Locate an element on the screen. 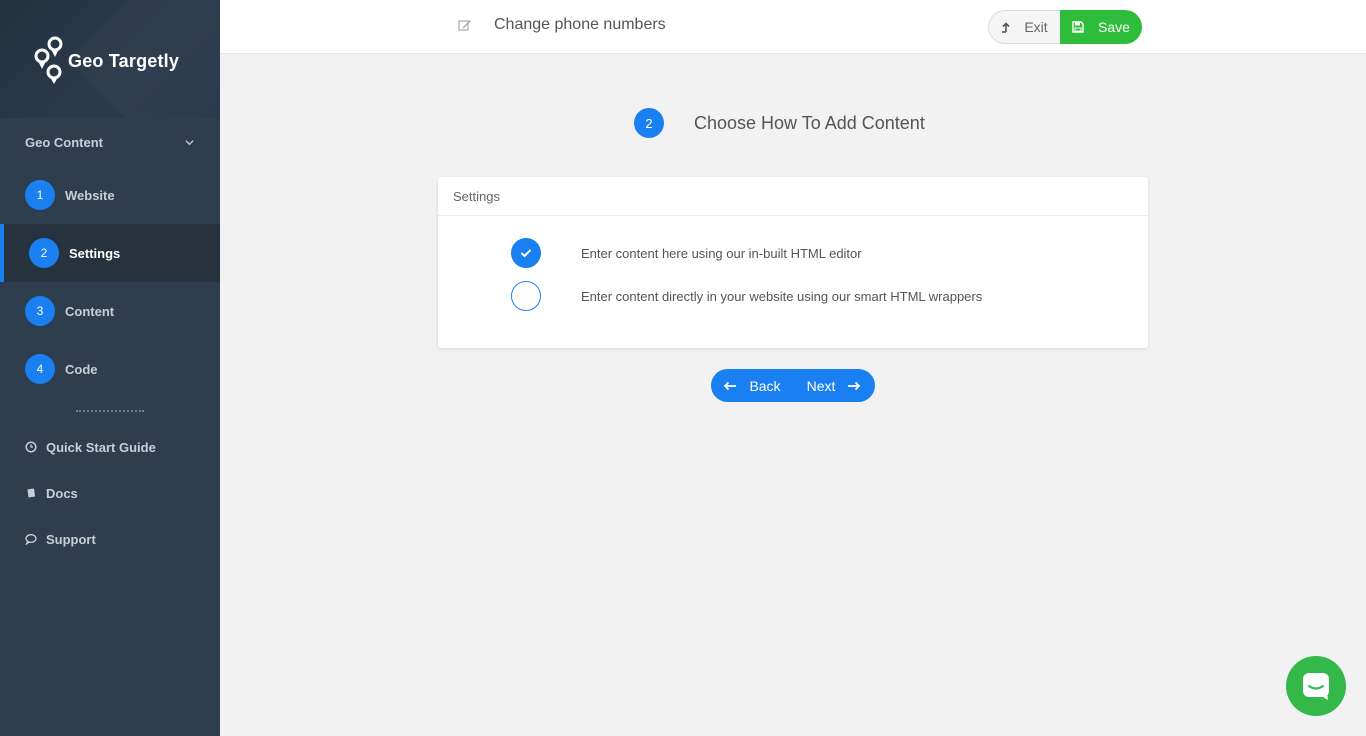  brand-logo: Geo Targetly is located at coordinates (110, 59).